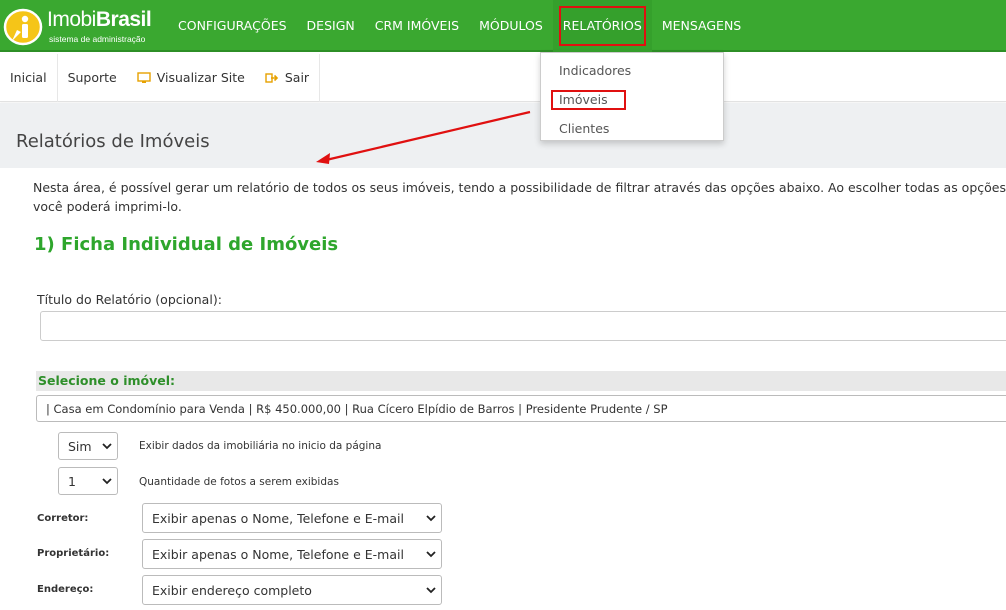 The width and height of the screenshot is (1006, 610). Describe the element at coordinates (521, 381) in the screenshot. I see `select-imovel-header: Selecione o imóvel:` at that location.